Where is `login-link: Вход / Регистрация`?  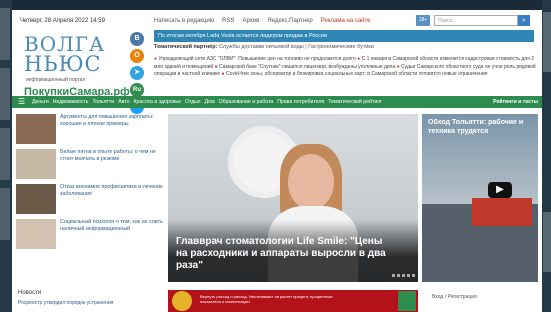 login-link: Вход / Регистрация is located at coordinates (454, 297).